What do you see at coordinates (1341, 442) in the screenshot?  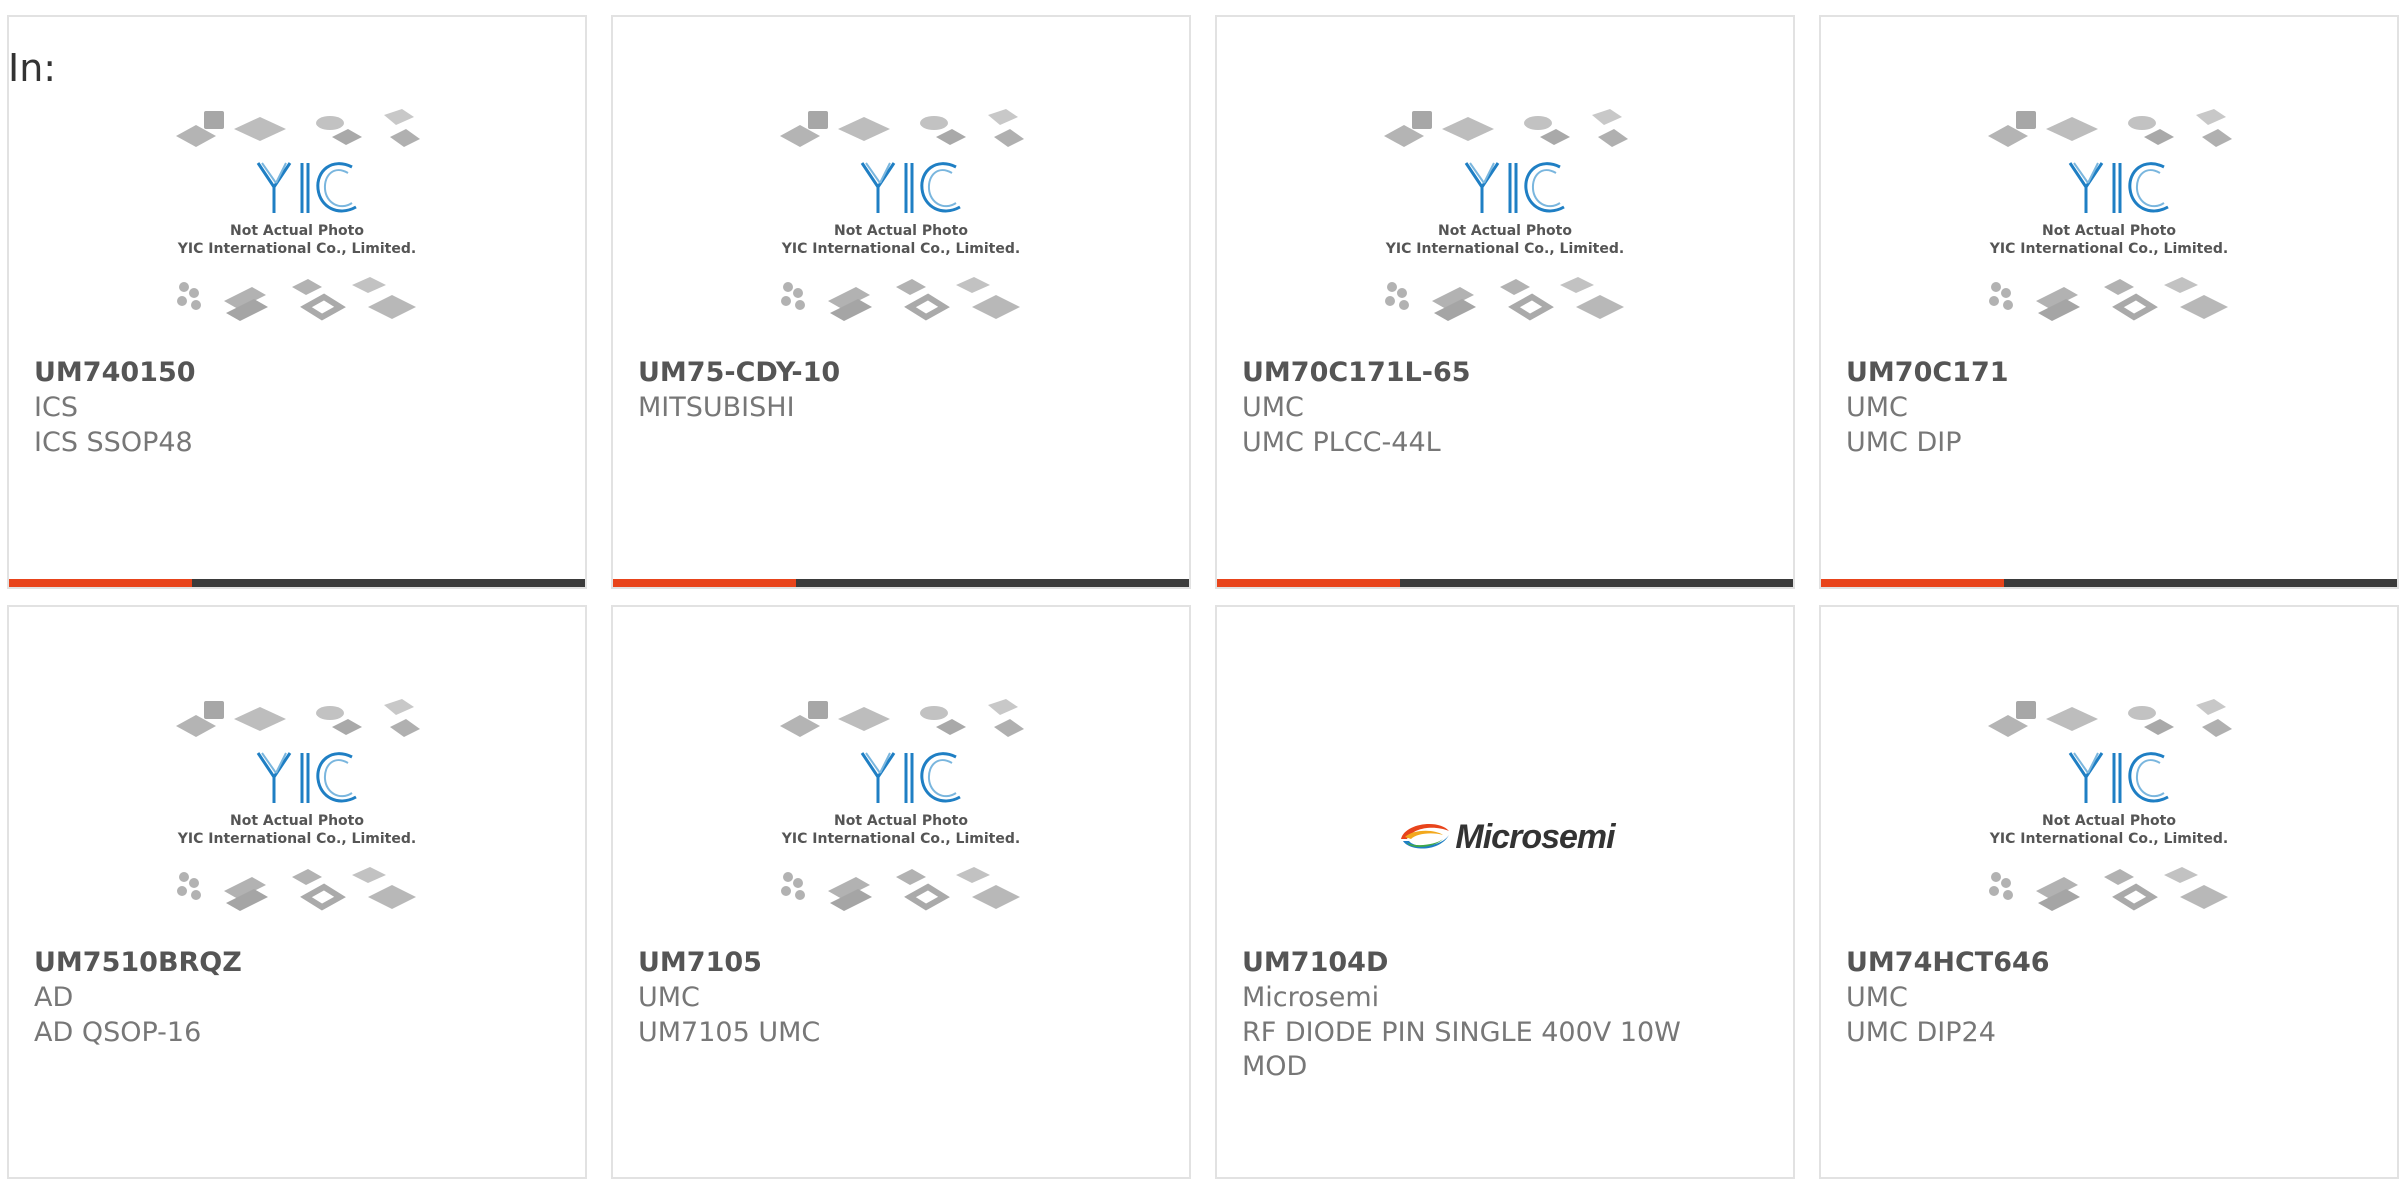 I see `description: UMC PLCC-44L` at bounding box center [1341, 442].